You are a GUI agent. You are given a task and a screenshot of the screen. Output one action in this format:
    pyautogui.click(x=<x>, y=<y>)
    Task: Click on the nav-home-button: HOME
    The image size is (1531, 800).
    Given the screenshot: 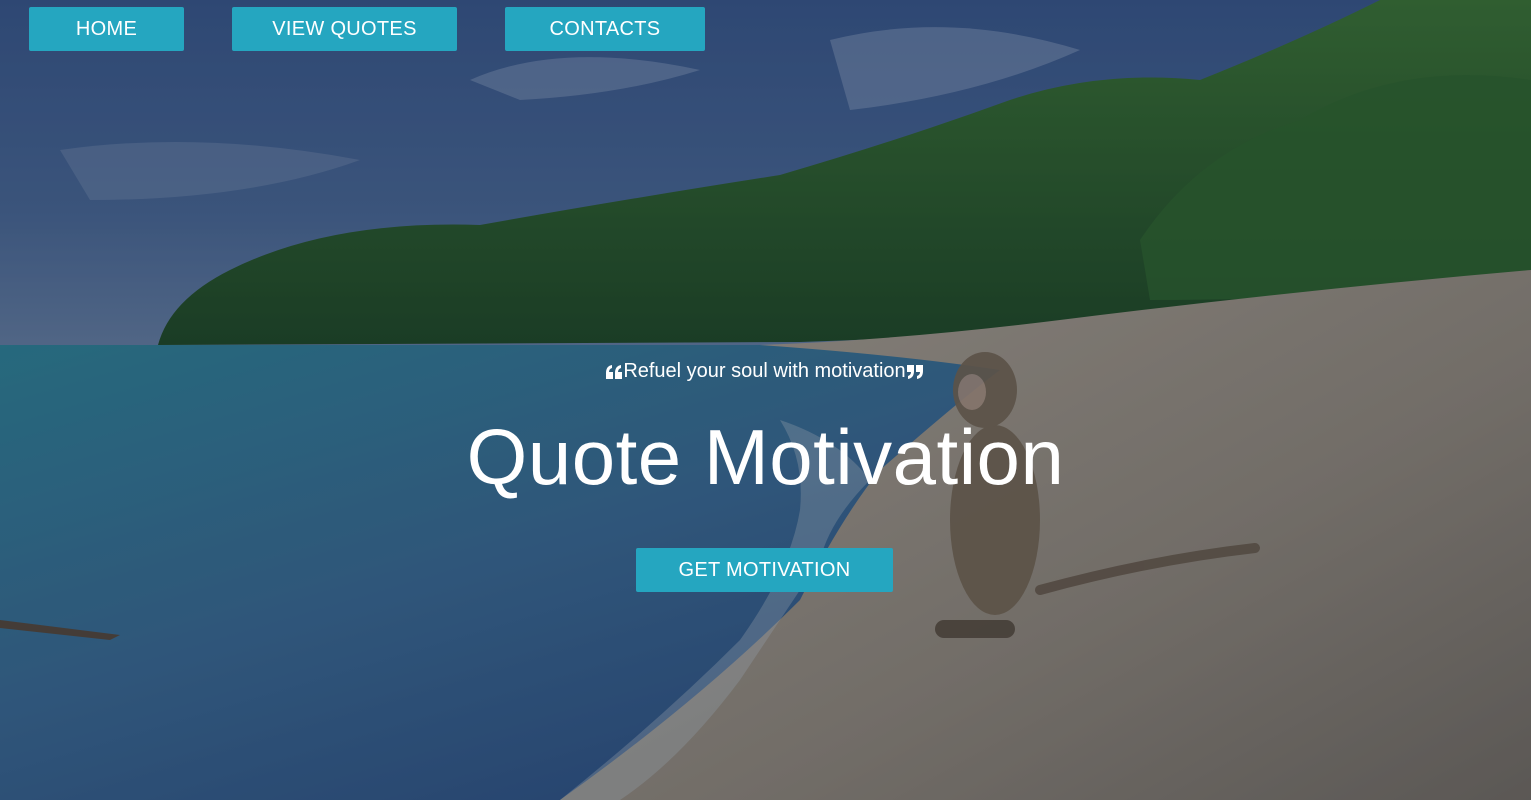 What is the action you would take?
    pyautogui.click(x=106, y=29)
    